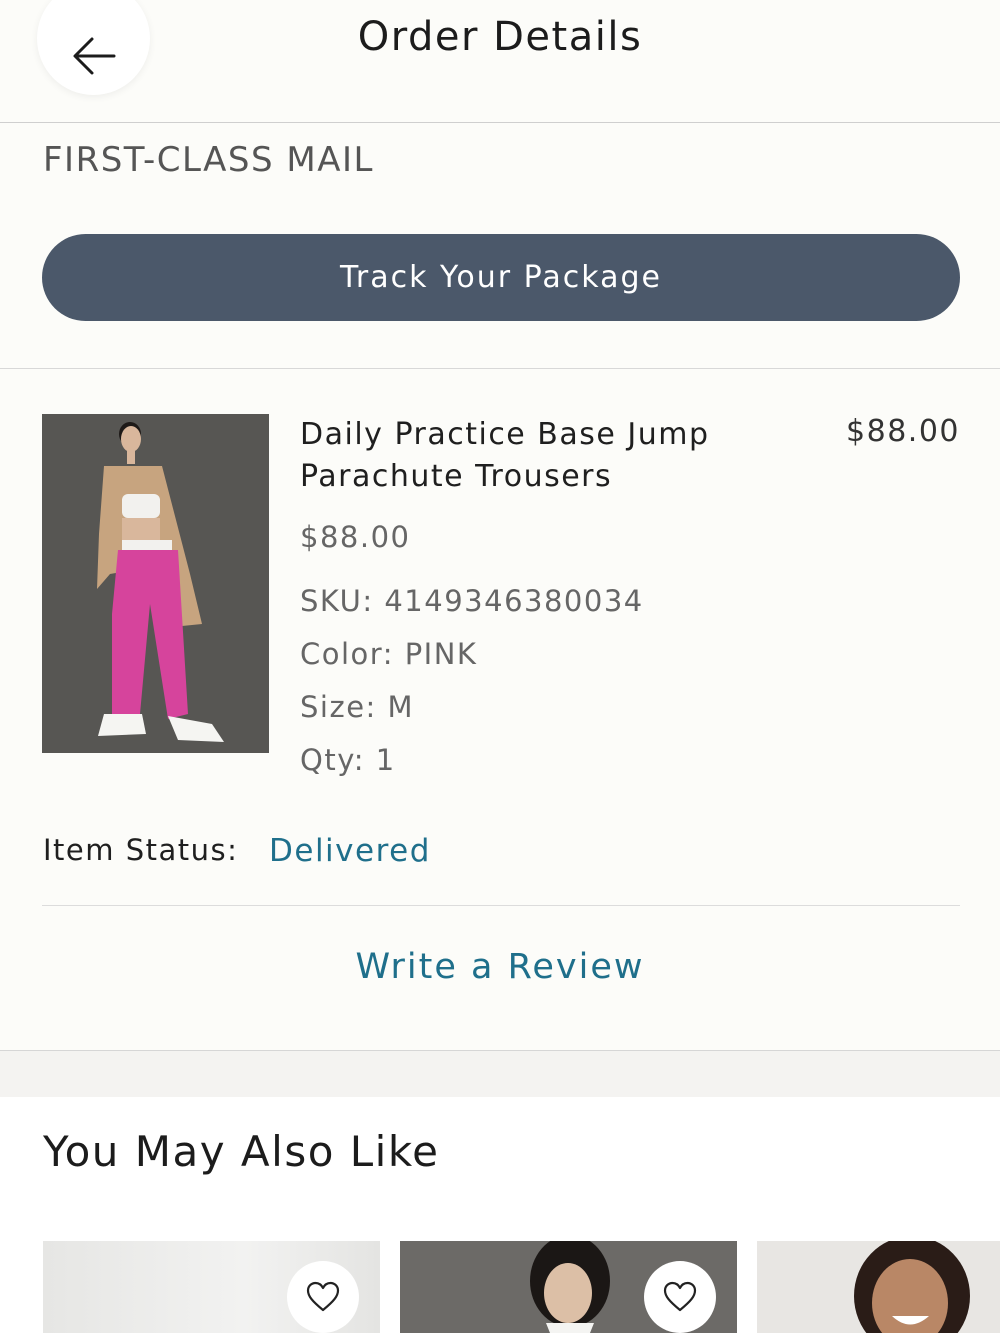 The image size is (1000, 1333). What do you see at coordinates (903, 431) in the screenshot?
I see `line-total: $88.00` at bounding box center [903, 431].